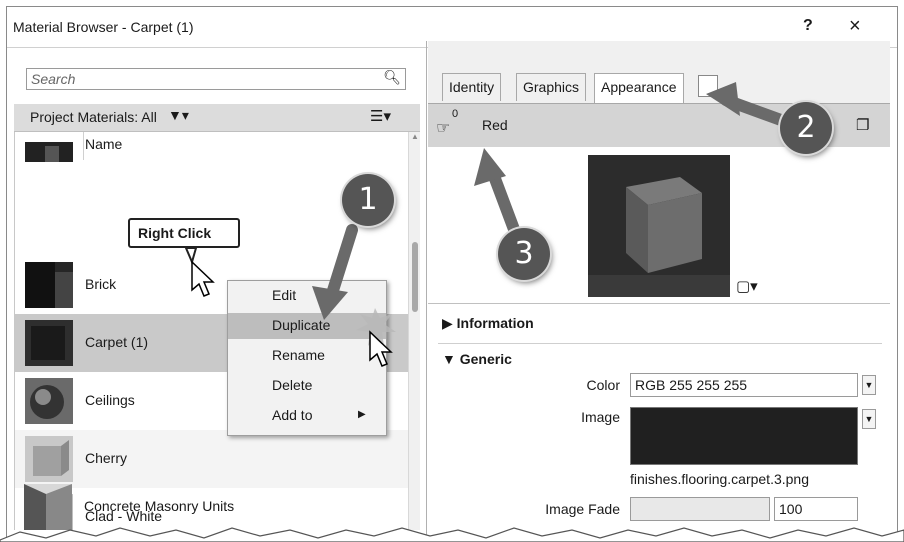 The image size is (904, 542). I want to click on color-field: RGB 255 255 255, so click(744, 385).